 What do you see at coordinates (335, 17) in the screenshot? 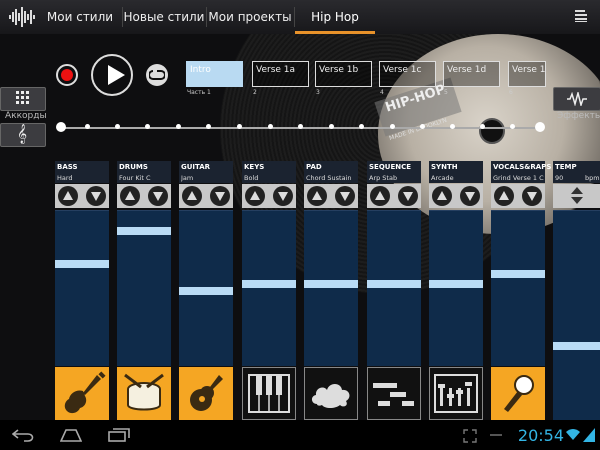
I see `tab-hip-hop: Hip Hop` at bounding box center [335, 17].